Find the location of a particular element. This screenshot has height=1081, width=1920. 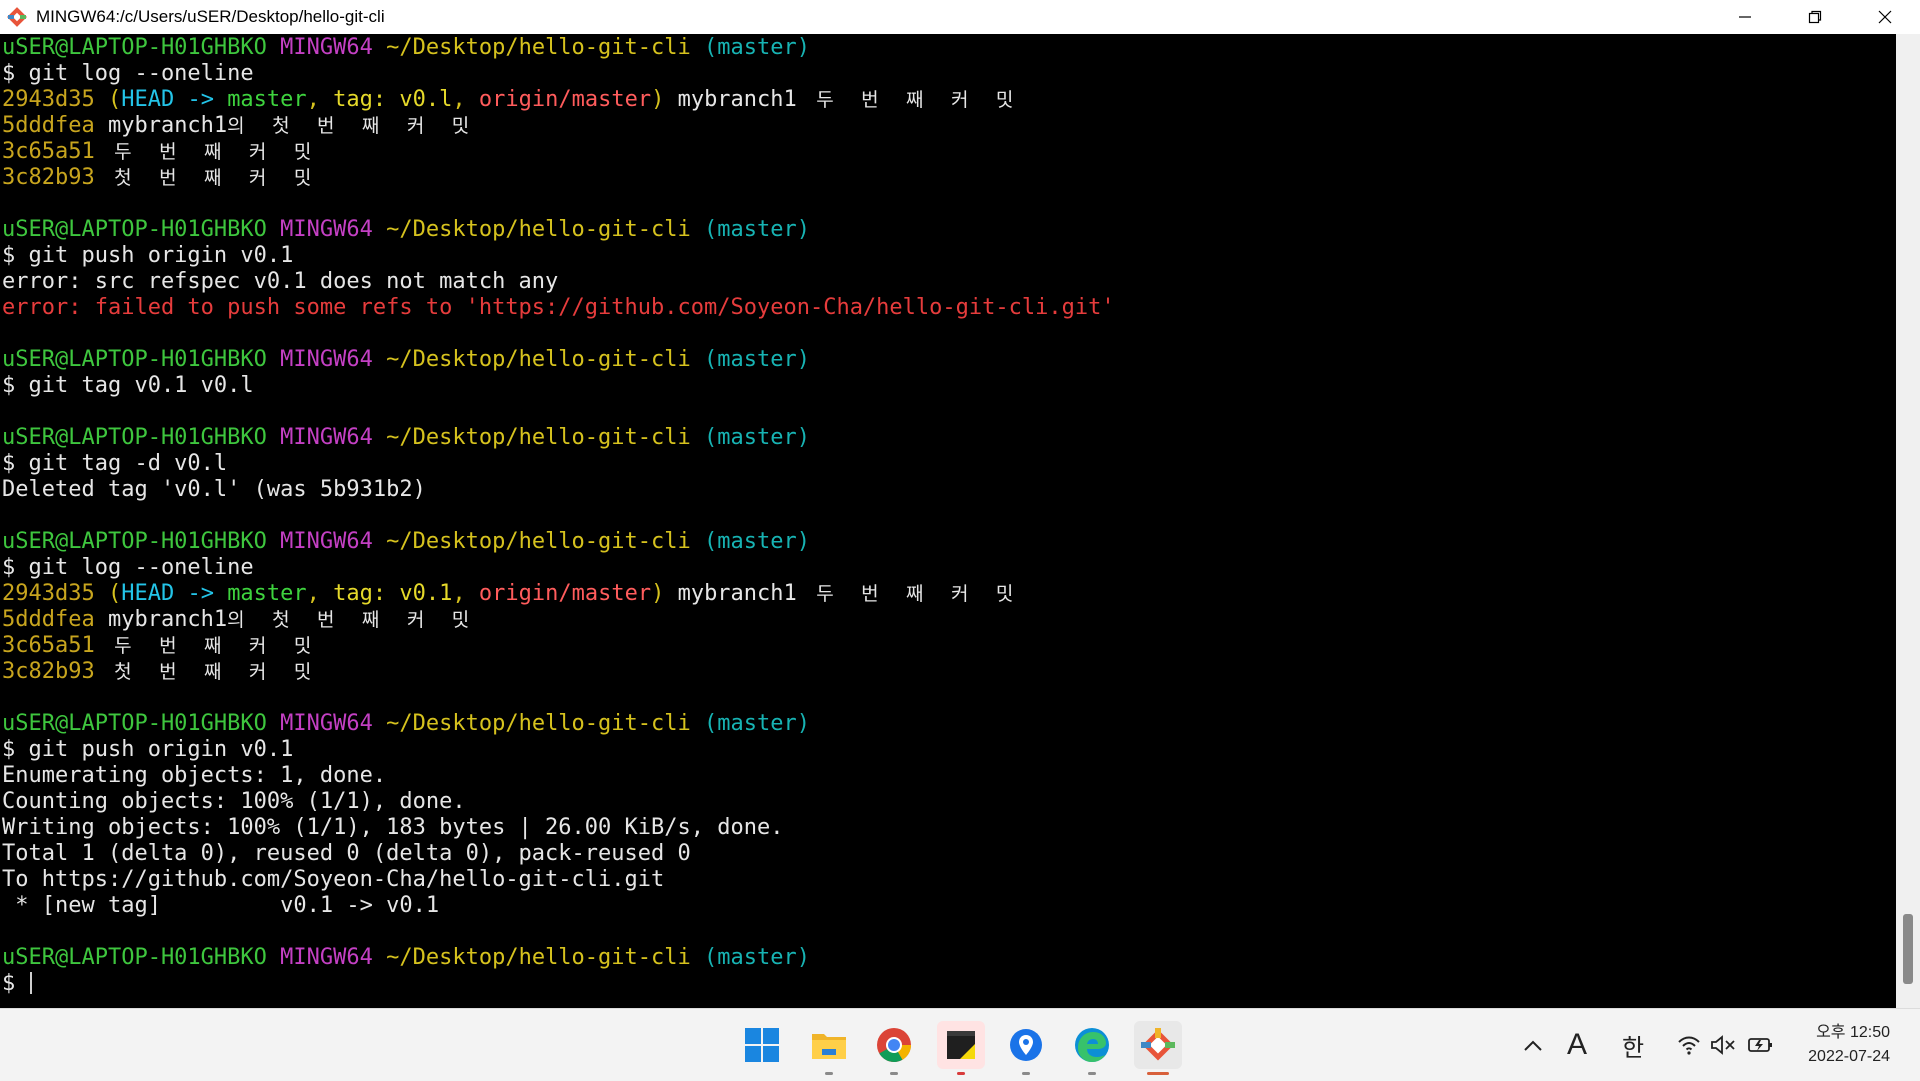

taskbar-chrome is located at coordinates (894, 1048).